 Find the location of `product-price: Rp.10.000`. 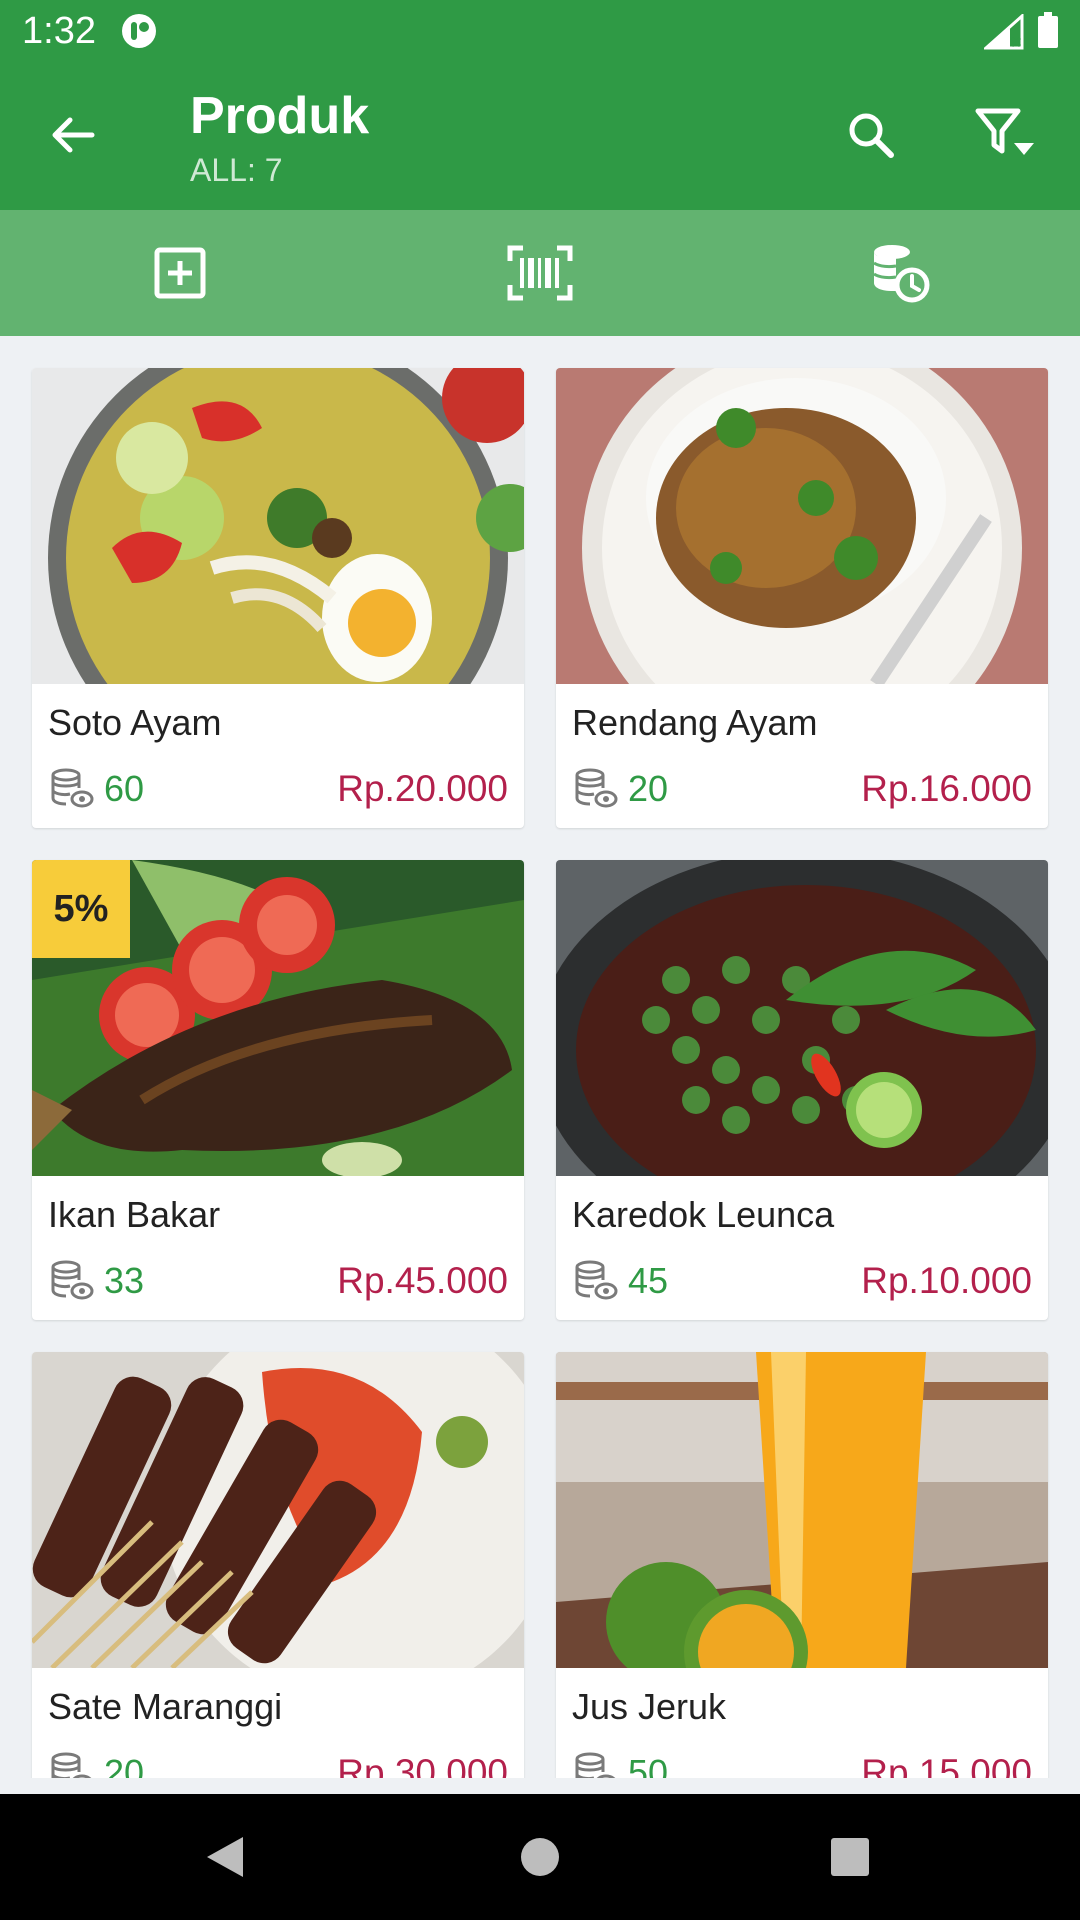

product-price: Rp.10.000 is located at coordinates (946, 1280).